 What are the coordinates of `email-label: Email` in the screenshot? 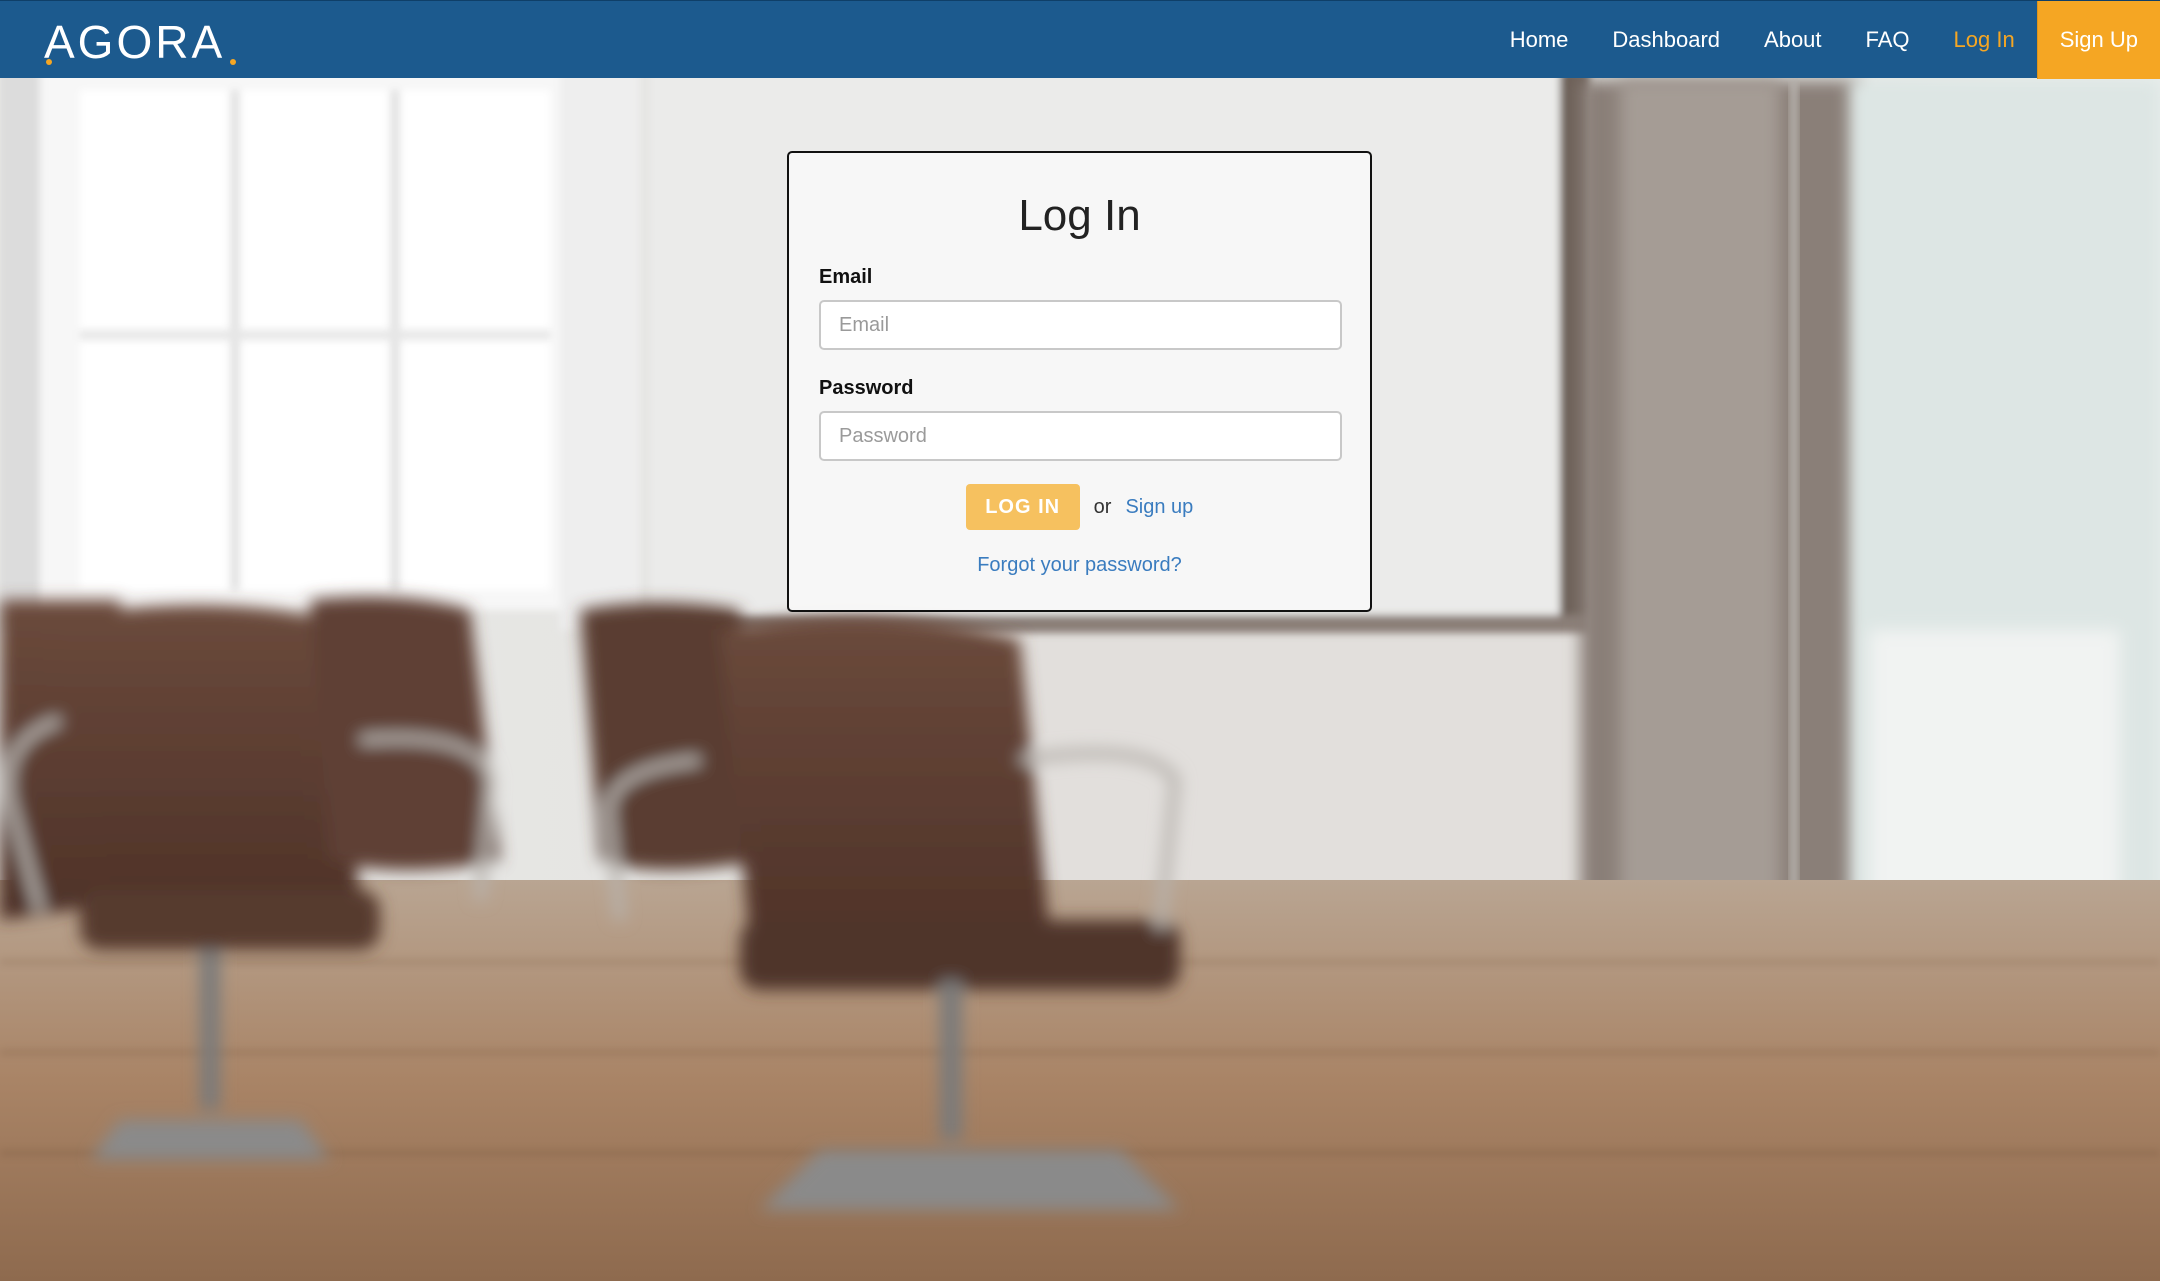 It's located at (846, 277).